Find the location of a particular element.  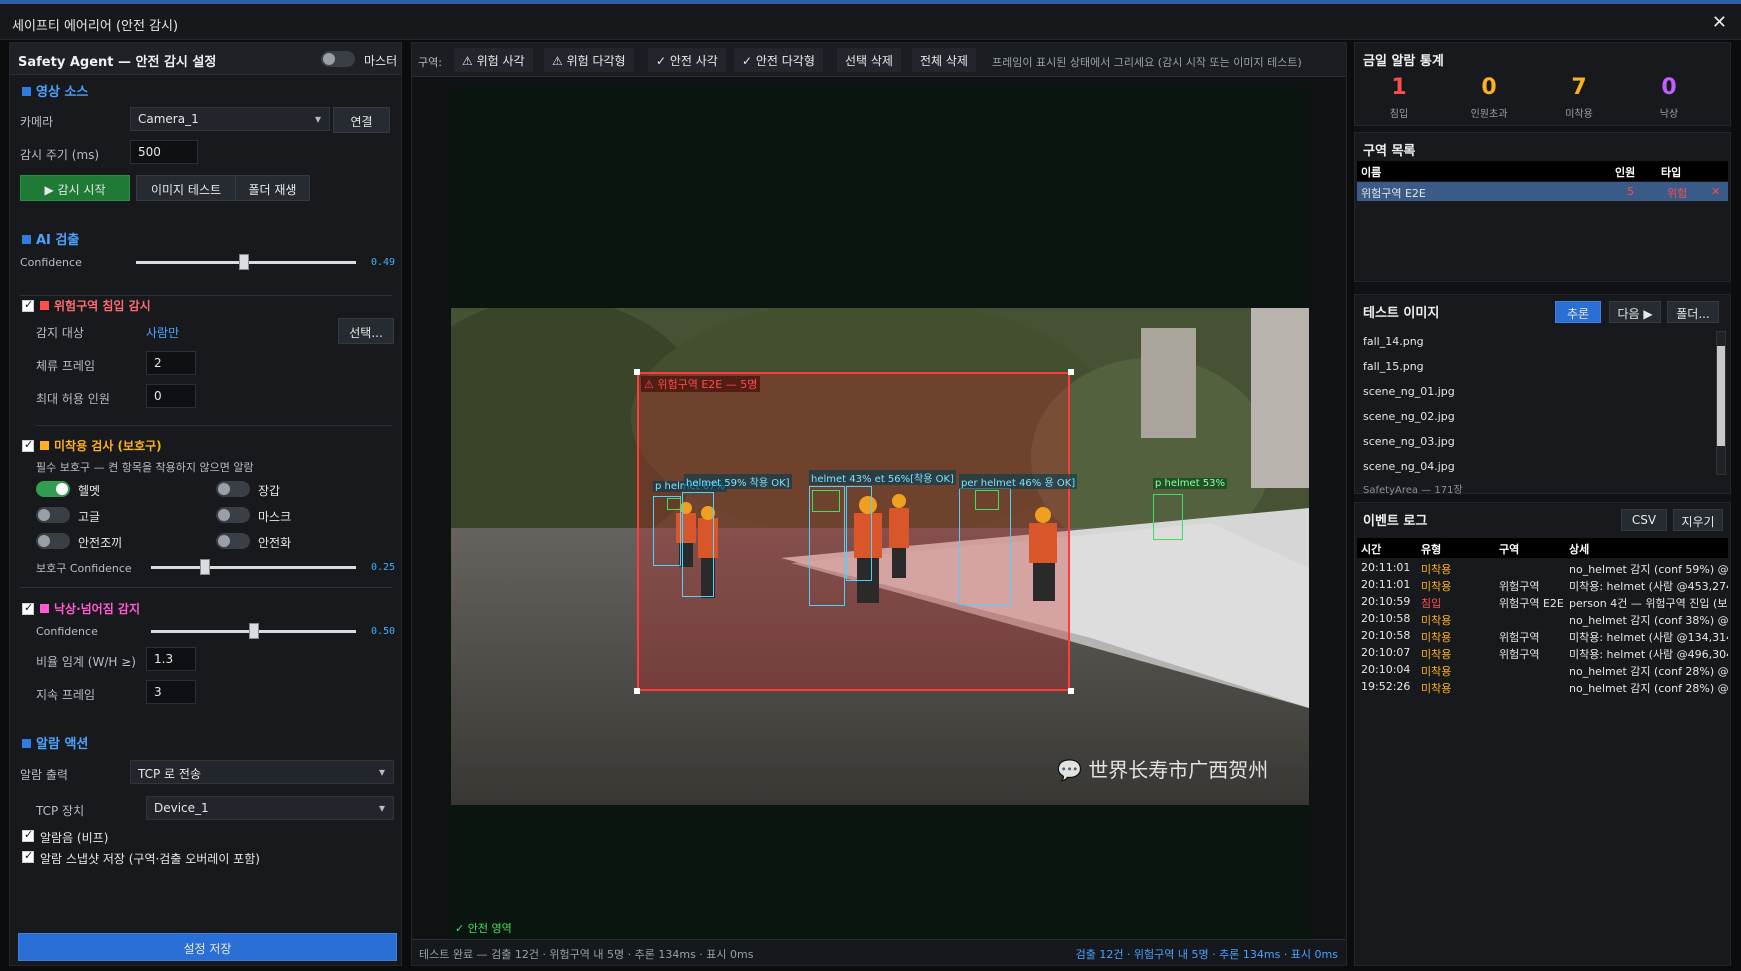

alarm-output-select: TCP 로 전송 is located at coordinates (262, 772).